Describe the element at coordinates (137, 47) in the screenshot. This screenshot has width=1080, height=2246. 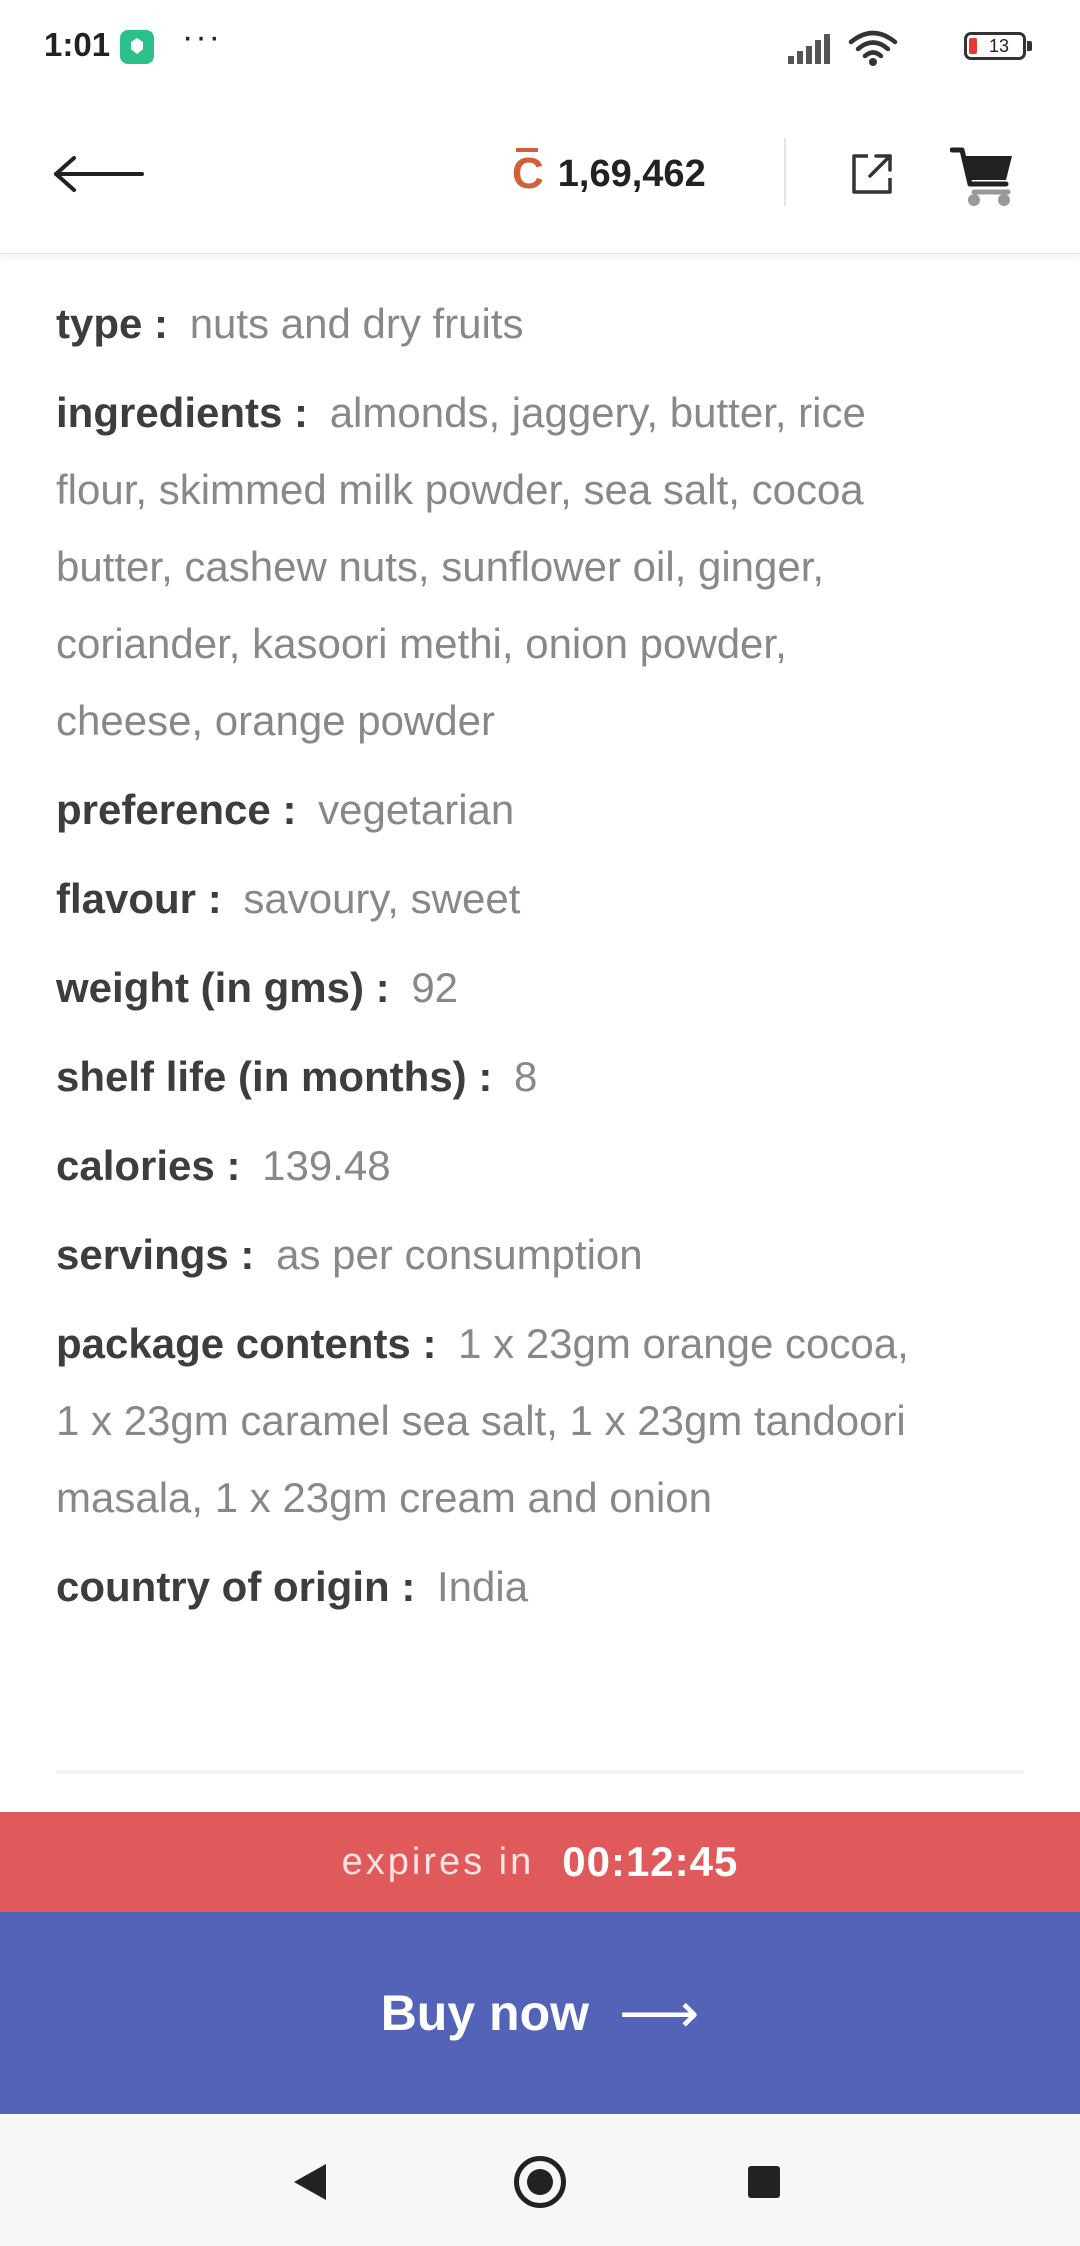
I see `shield-app-icon` at that location.